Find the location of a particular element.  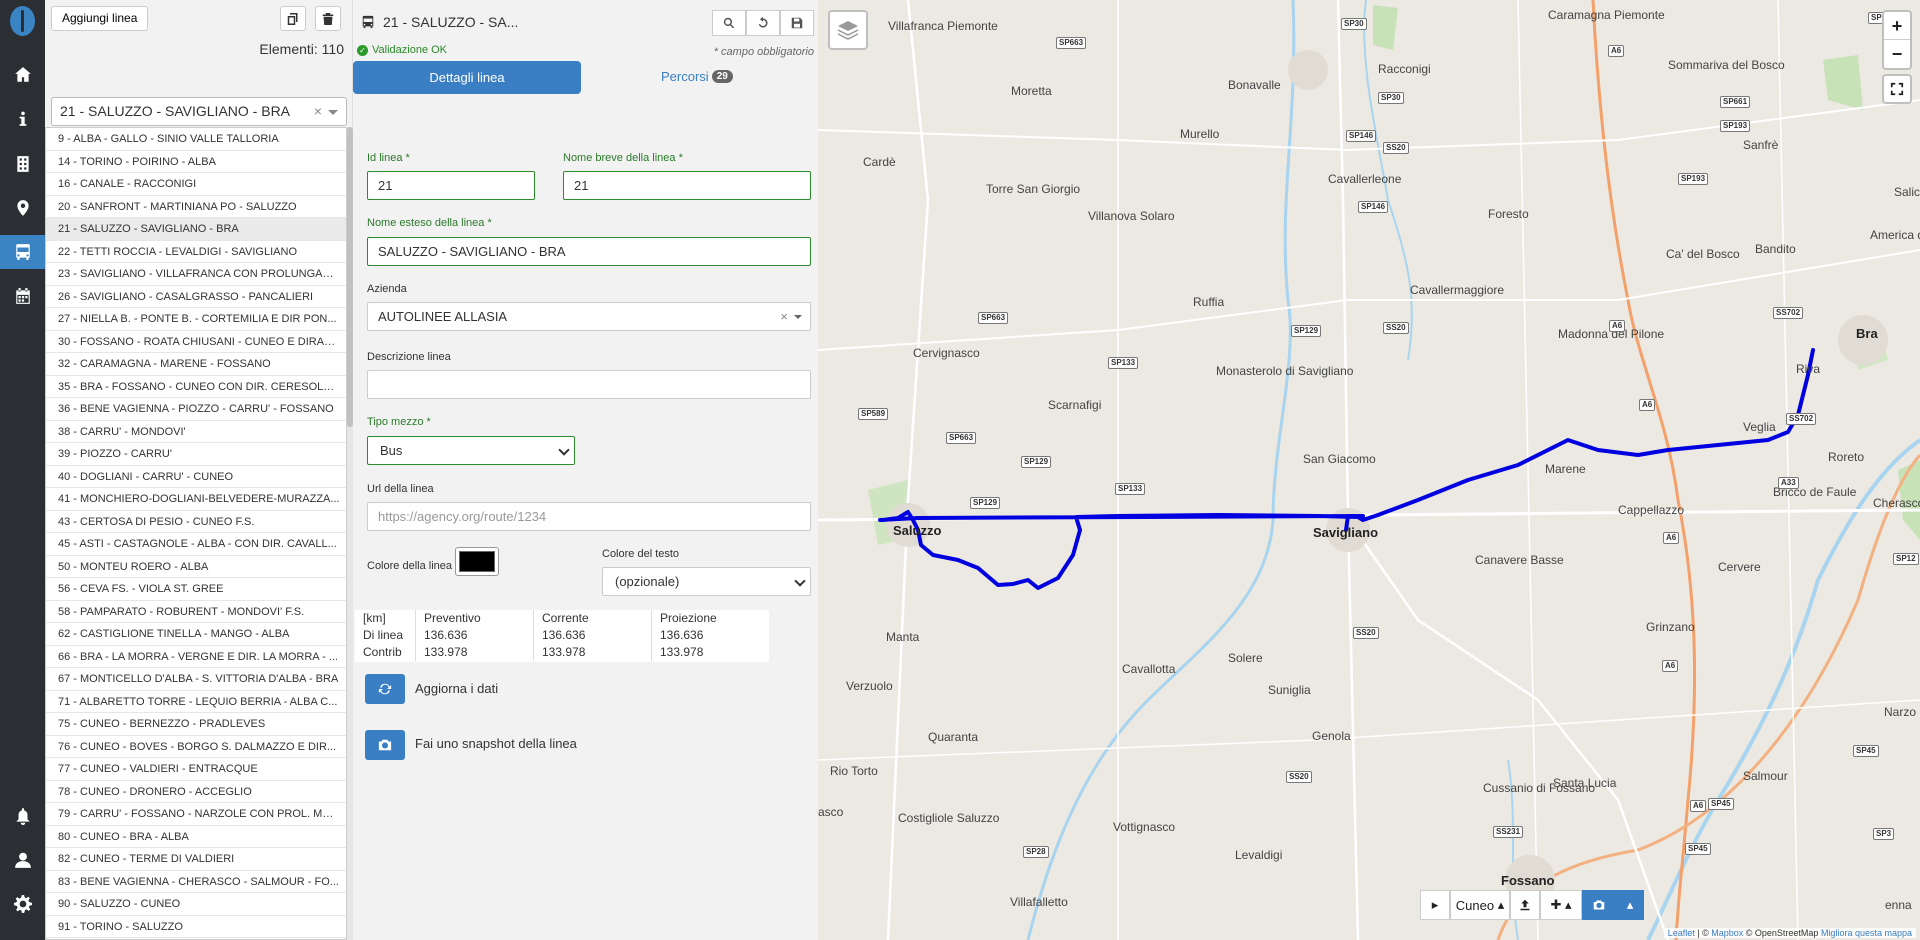

id-input: 21 is located at coordinates (451, 185).